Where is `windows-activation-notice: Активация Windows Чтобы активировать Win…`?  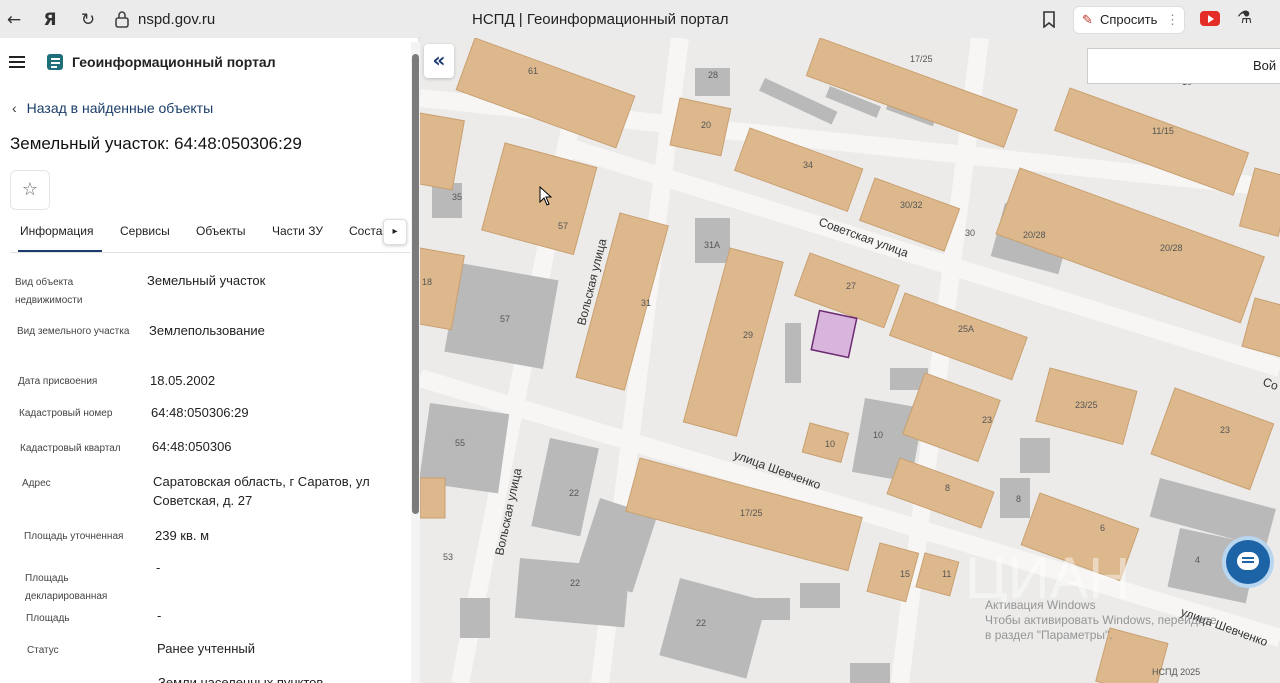 windows-activation-notice: Активация Windows Чтобы активировать Win… is located at coordinates (1101, 620).